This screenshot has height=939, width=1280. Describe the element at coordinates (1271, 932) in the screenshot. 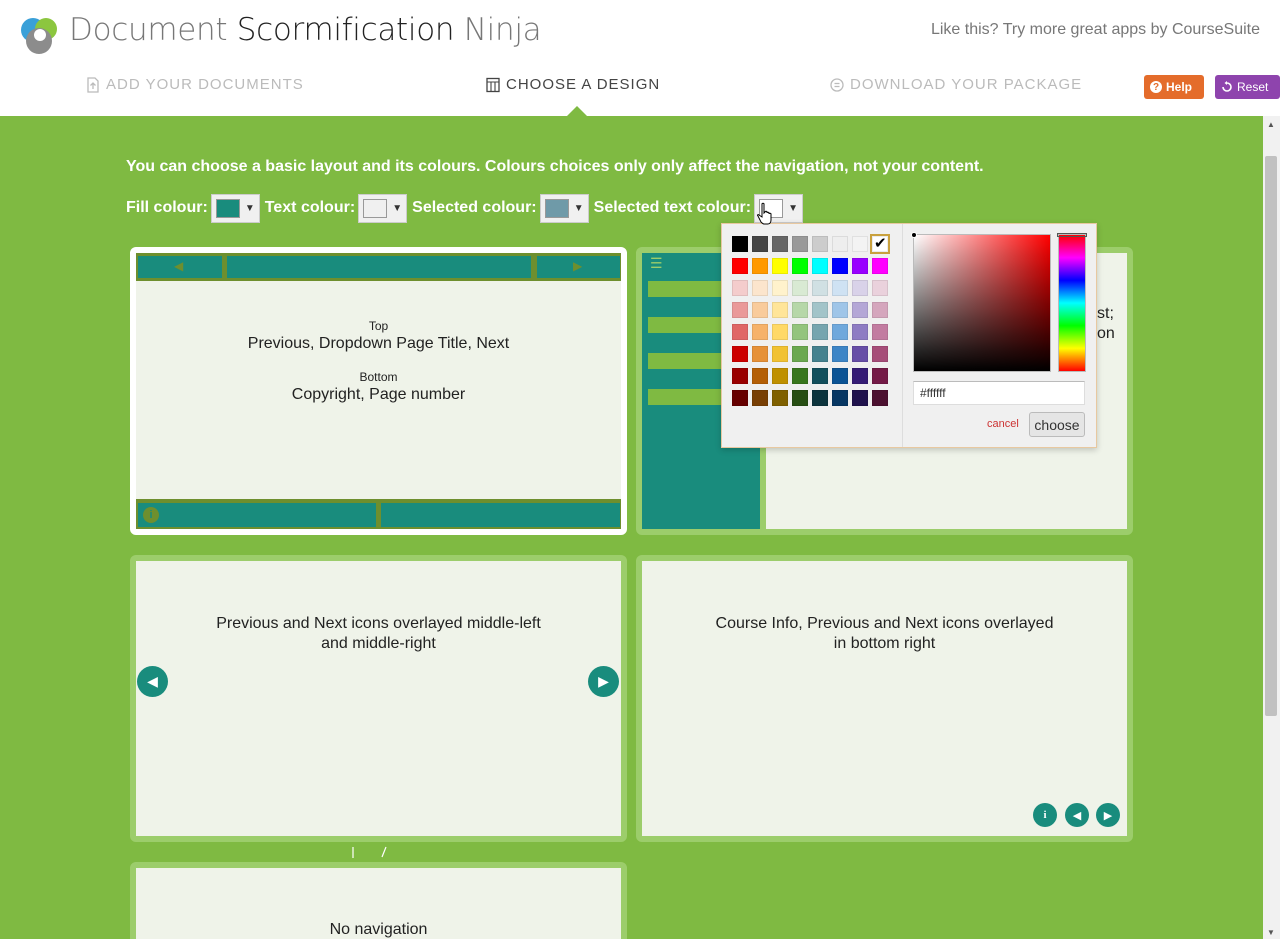

I see `scroll-down-icon: ▼` at that location.